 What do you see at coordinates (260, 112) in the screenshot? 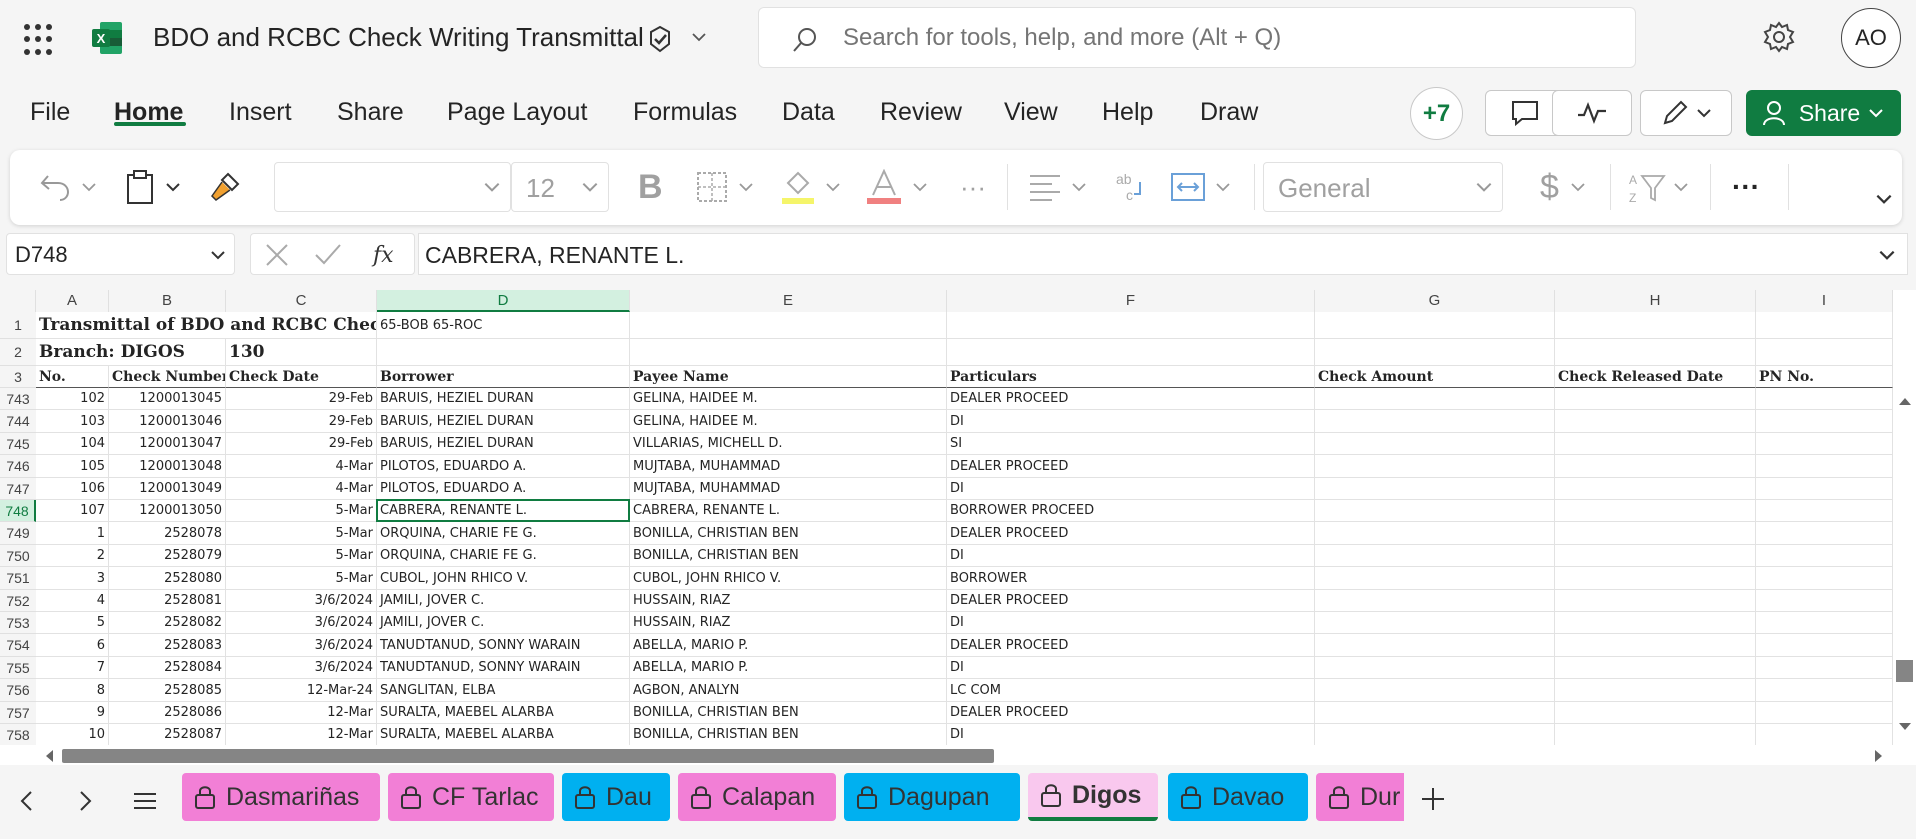
I see `tab-insert: Insert` at bounding box center [260, 112].